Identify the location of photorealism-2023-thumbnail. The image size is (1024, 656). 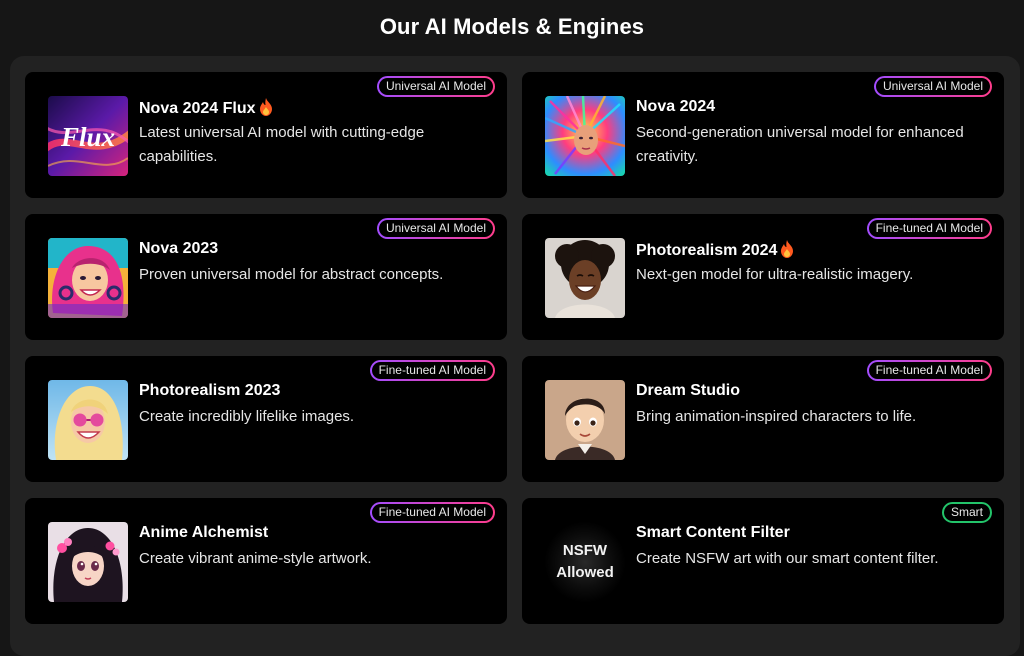
(88, 420).